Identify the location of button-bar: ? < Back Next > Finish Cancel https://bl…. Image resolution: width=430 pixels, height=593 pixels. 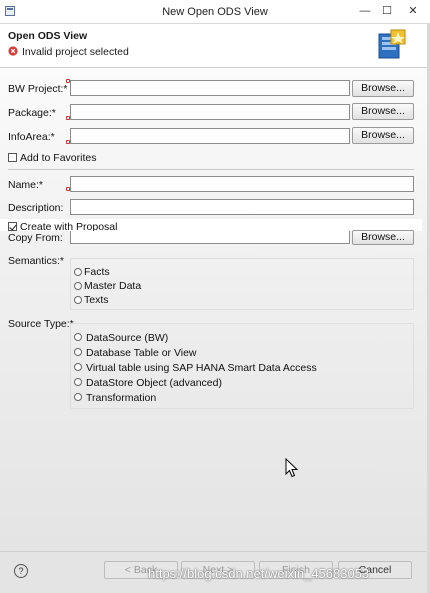
(215, 572).